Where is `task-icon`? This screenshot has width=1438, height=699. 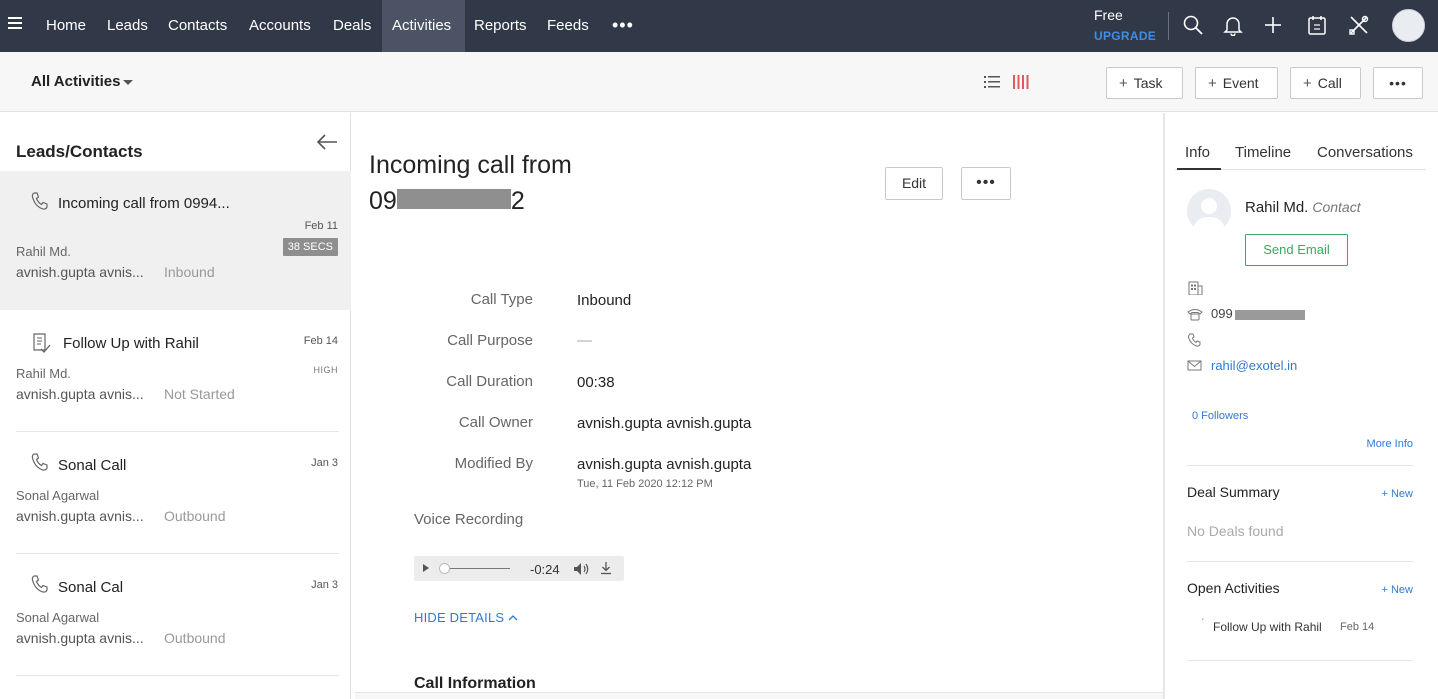
task-icon is located at coordinates (42, 343).